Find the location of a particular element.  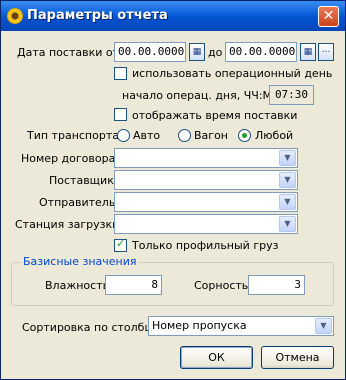

title-bar: Параметры отчета ✕ is located at coordinates (173, 16).